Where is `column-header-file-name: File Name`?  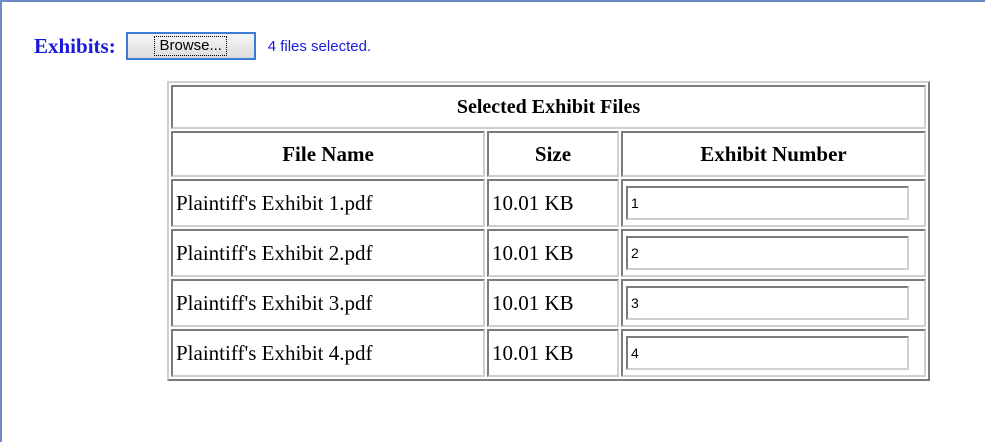
column-header-file-name: File Name is located at coordinates (328, 154).